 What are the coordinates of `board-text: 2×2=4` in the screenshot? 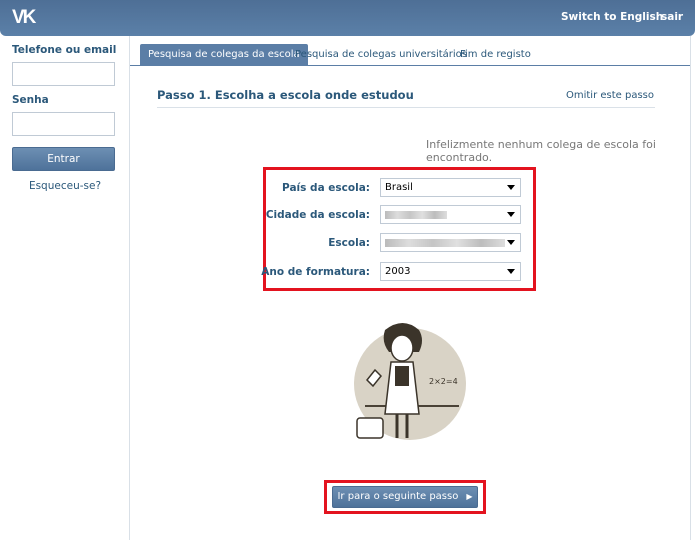 It's located at (443, 381).